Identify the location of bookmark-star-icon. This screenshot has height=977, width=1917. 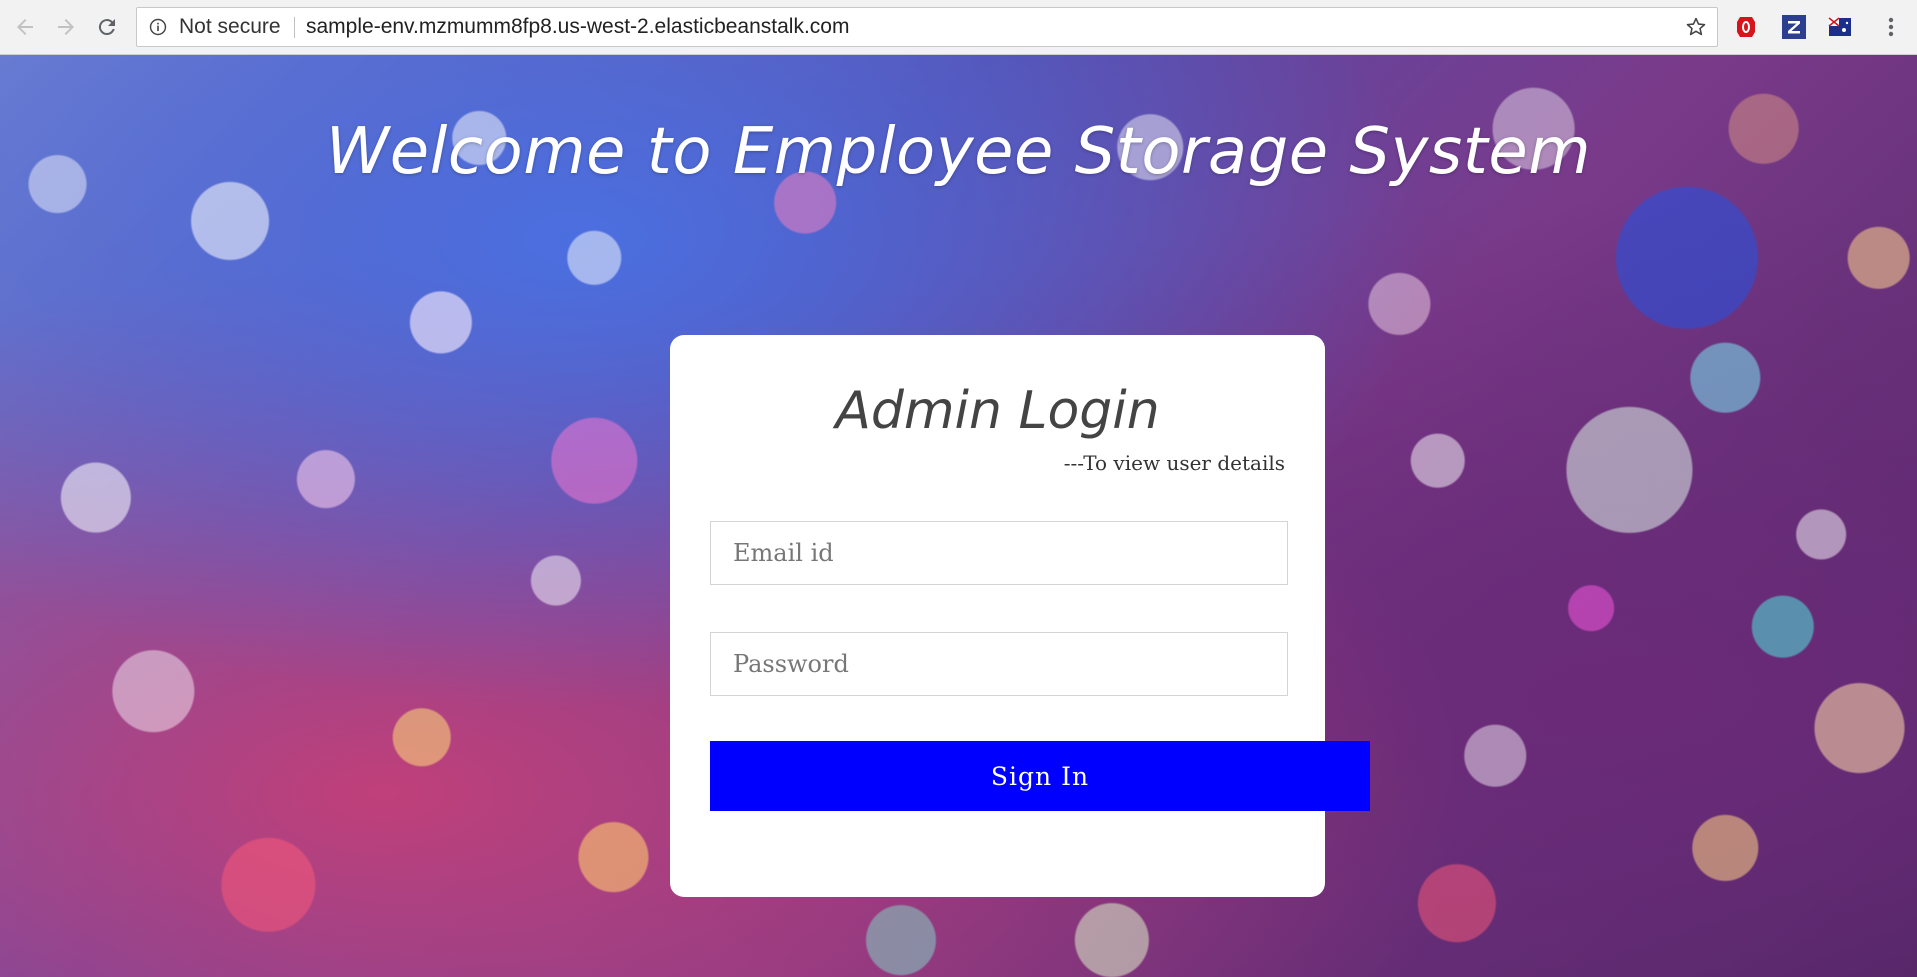
(1696, 27).